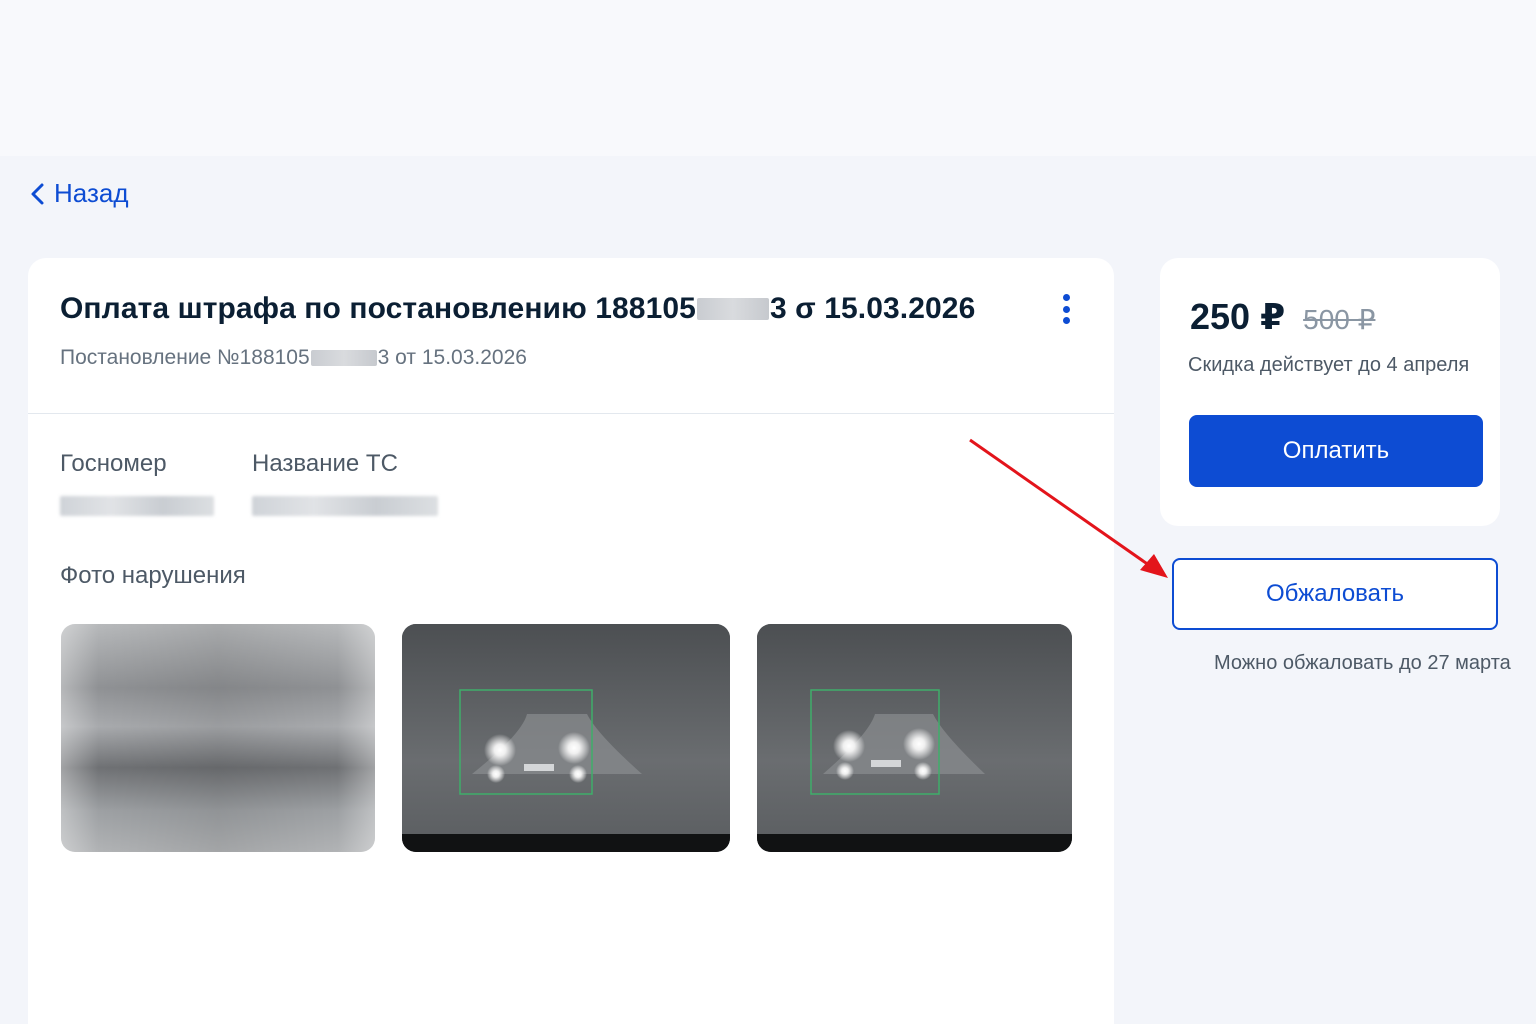 The image size is (1536, 1024). What do you see at coordinates (571, 358) in the screenshot?
I see `resolution-subtitle: Постановление №188105 3 от 15.03.2026` at bounding box center [571, 358].